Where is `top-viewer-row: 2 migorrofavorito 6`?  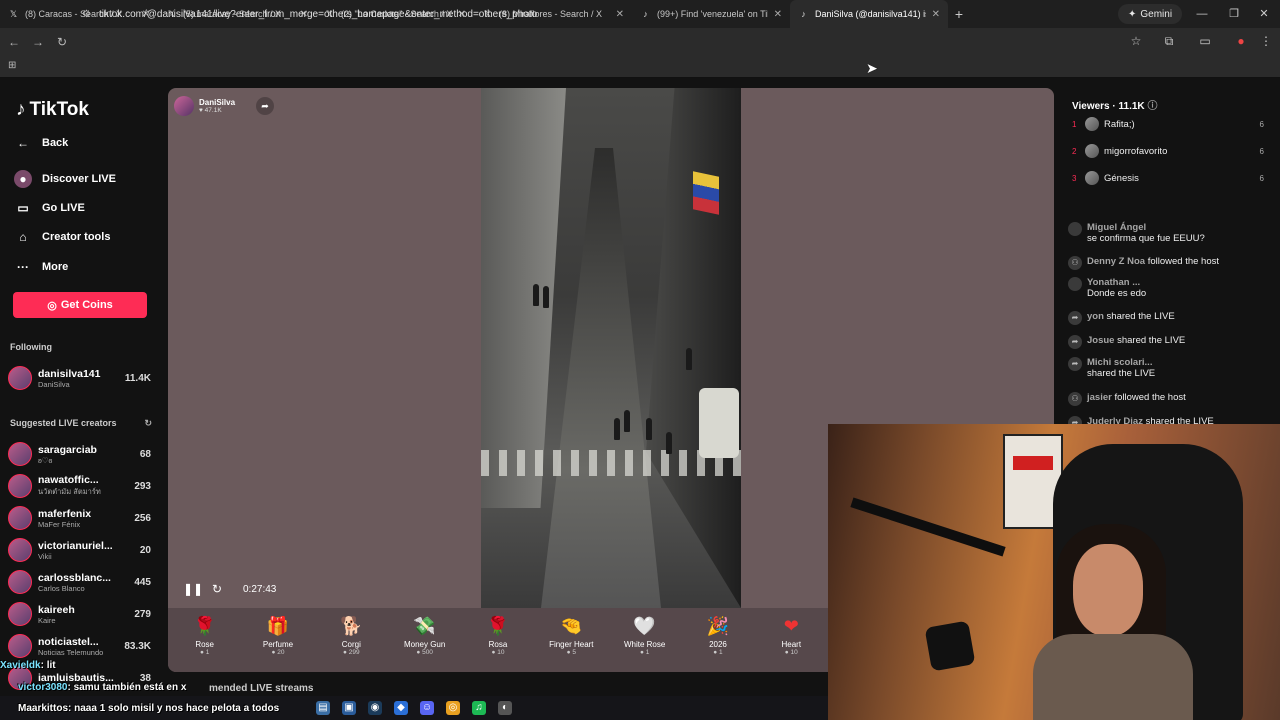 top-viewer-row: 2 migorrofavorito 6 is located at coordinates (1168, 151).